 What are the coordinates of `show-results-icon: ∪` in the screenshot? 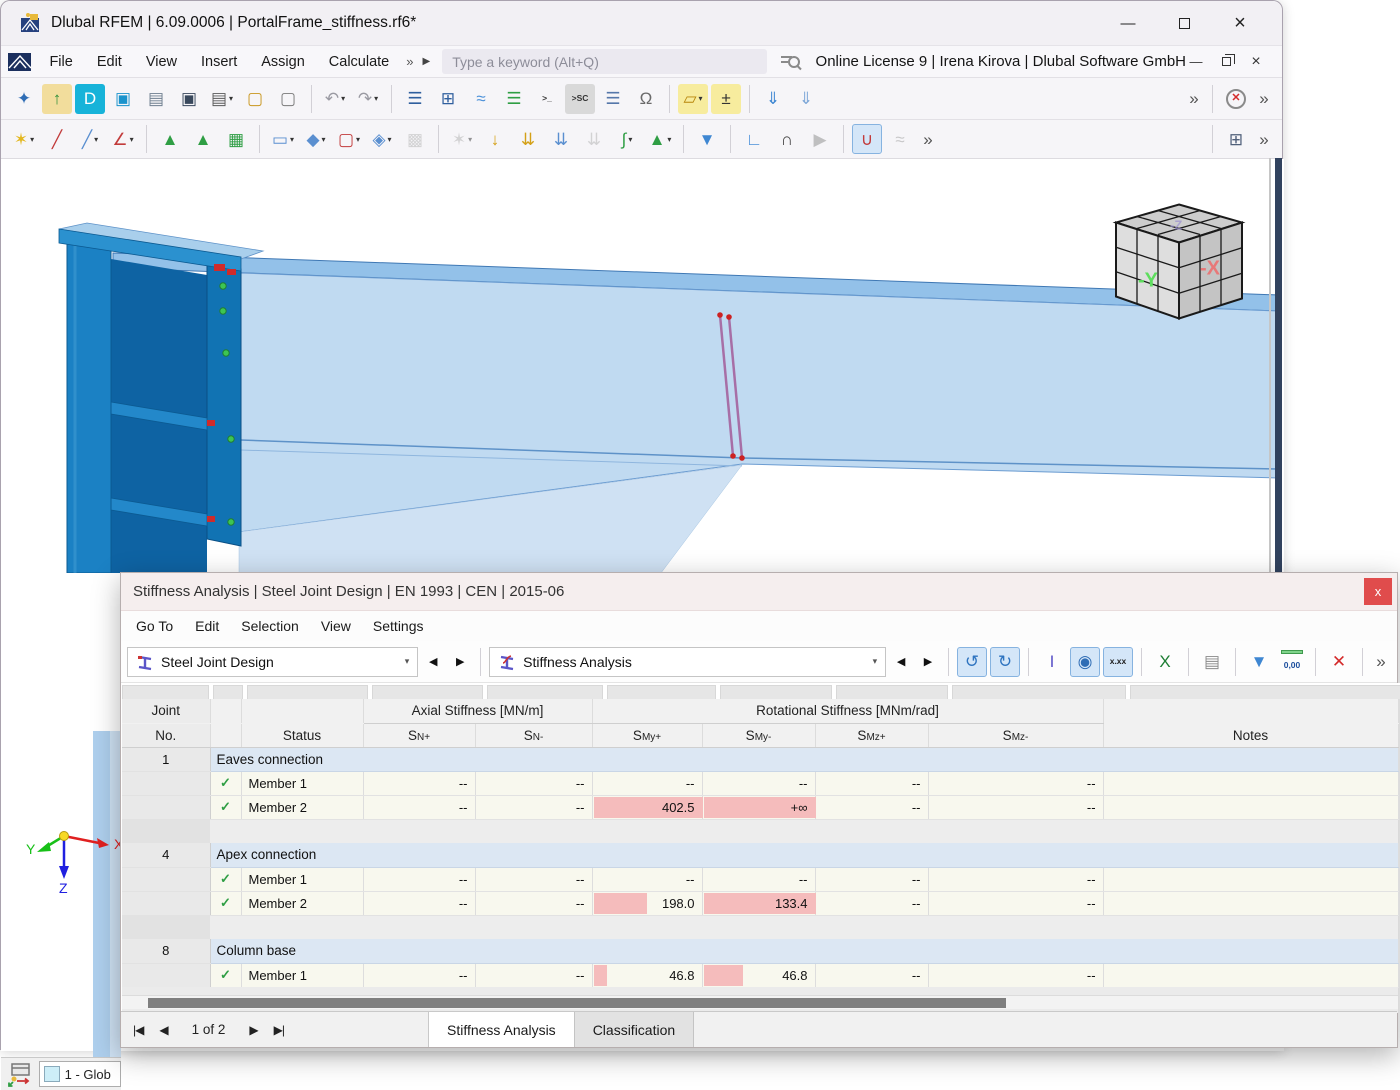 It's located at (867, 139).